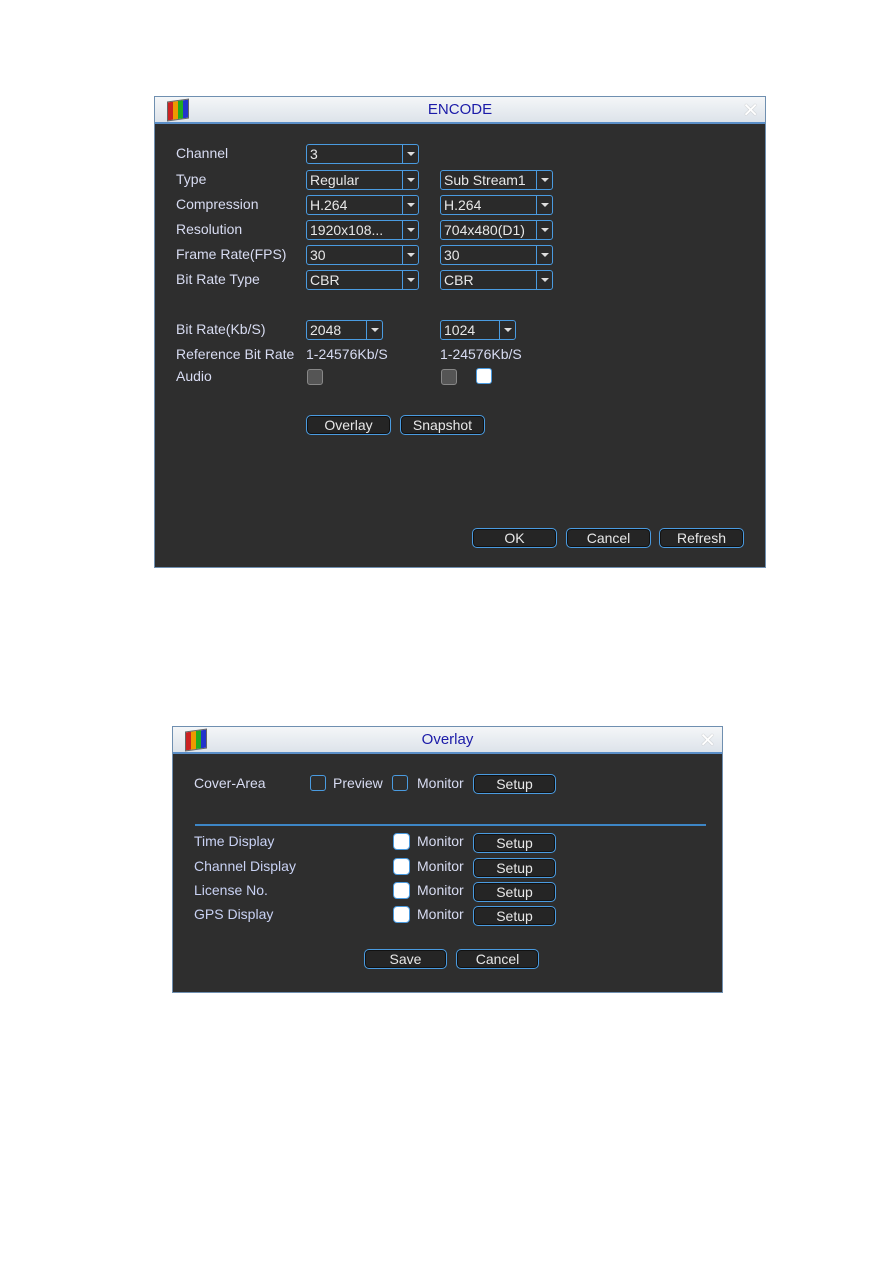 This screenshot has height=1263, width=893. I want to click on type-label: Type, so click(191, 179).